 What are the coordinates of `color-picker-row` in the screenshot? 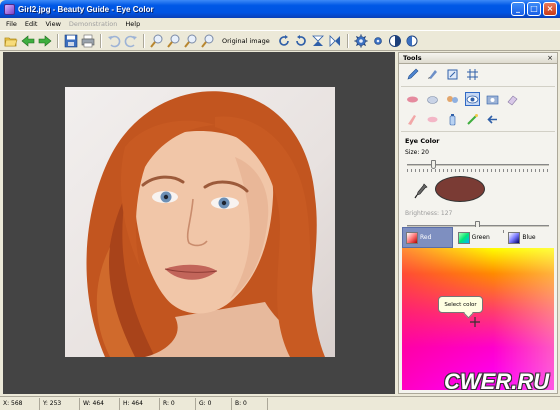 It's located at (478, 191).